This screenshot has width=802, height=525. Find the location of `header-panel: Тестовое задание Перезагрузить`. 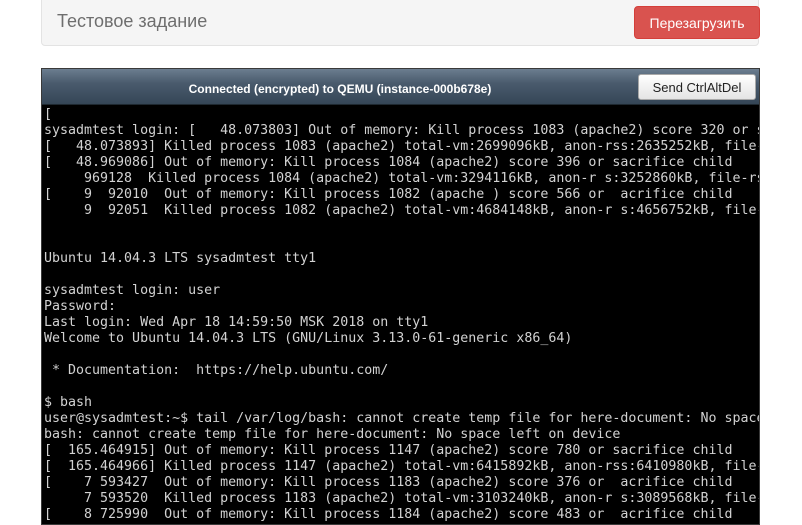

header-panel: Тестовое задание Перезагрузить is located at coordinates (400, 23).